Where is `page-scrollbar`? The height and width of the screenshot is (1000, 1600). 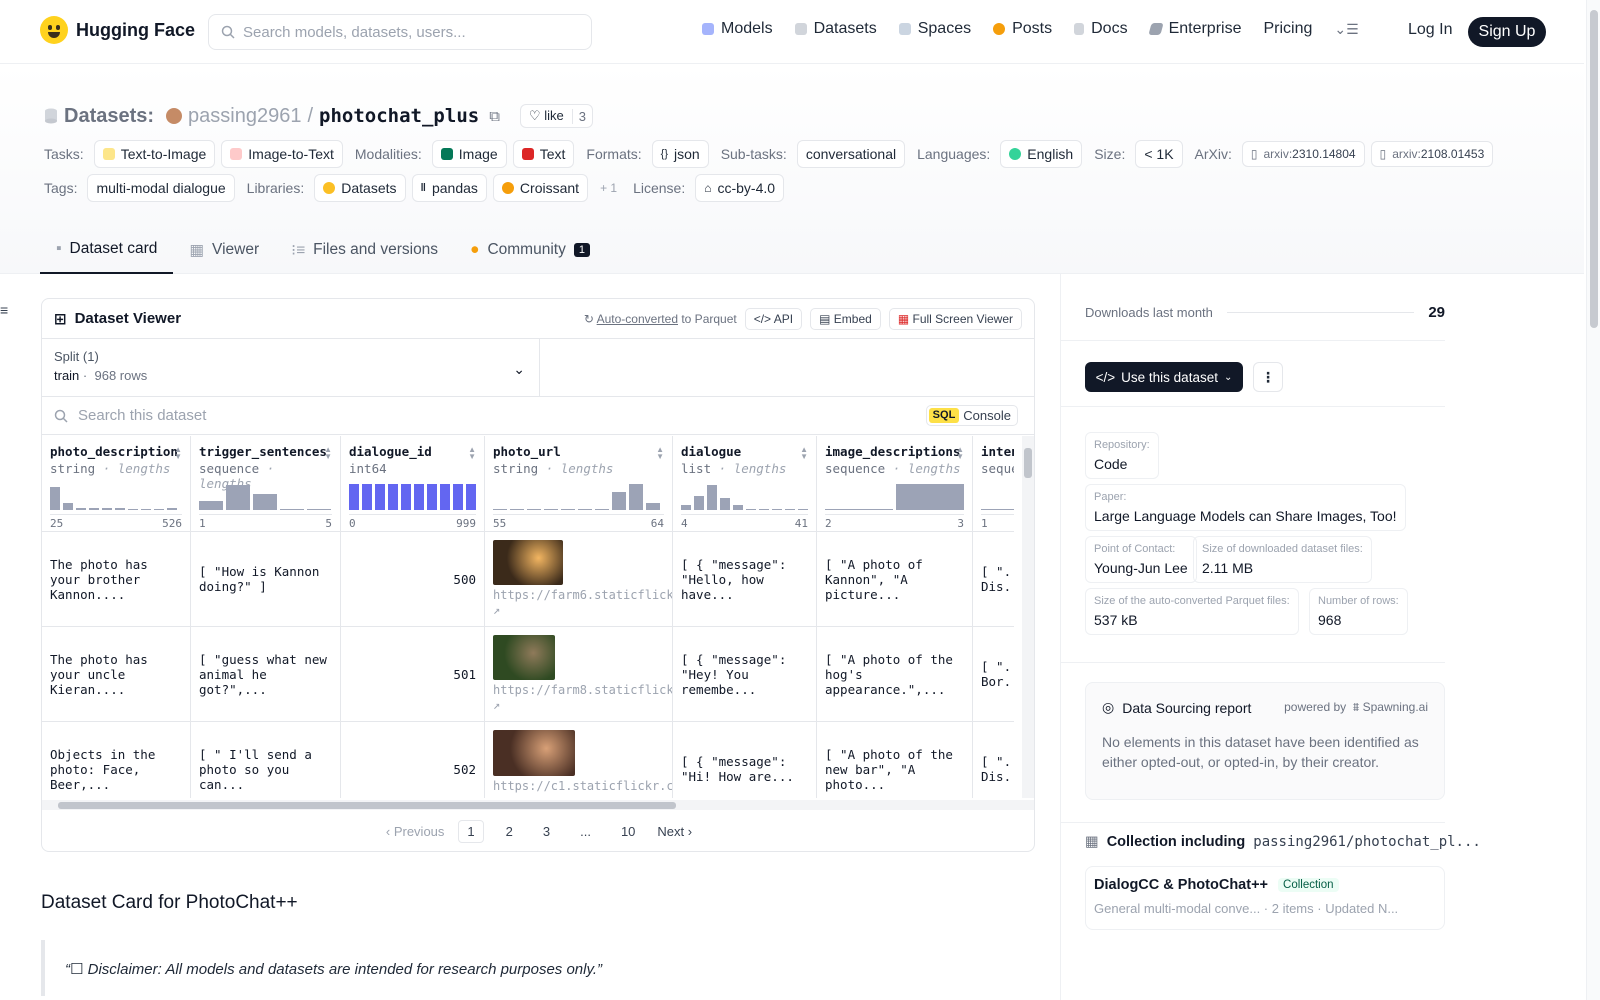
page-scrollbar is located at coordinates (1593, 500).